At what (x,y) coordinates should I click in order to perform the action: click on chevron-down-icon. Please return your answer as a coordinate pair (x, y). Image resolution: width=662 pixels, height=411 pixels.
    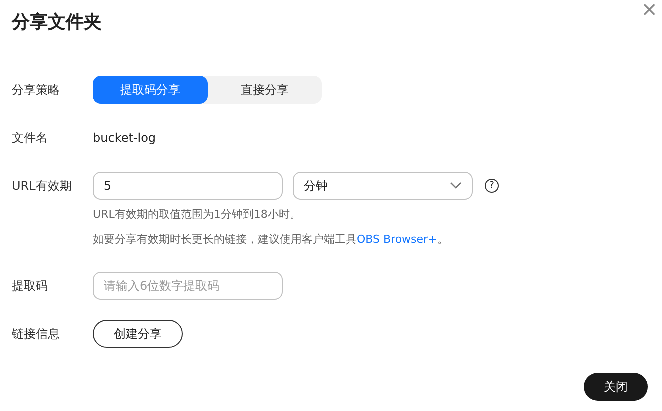
    Looking at the image, I should click on (456, 186).